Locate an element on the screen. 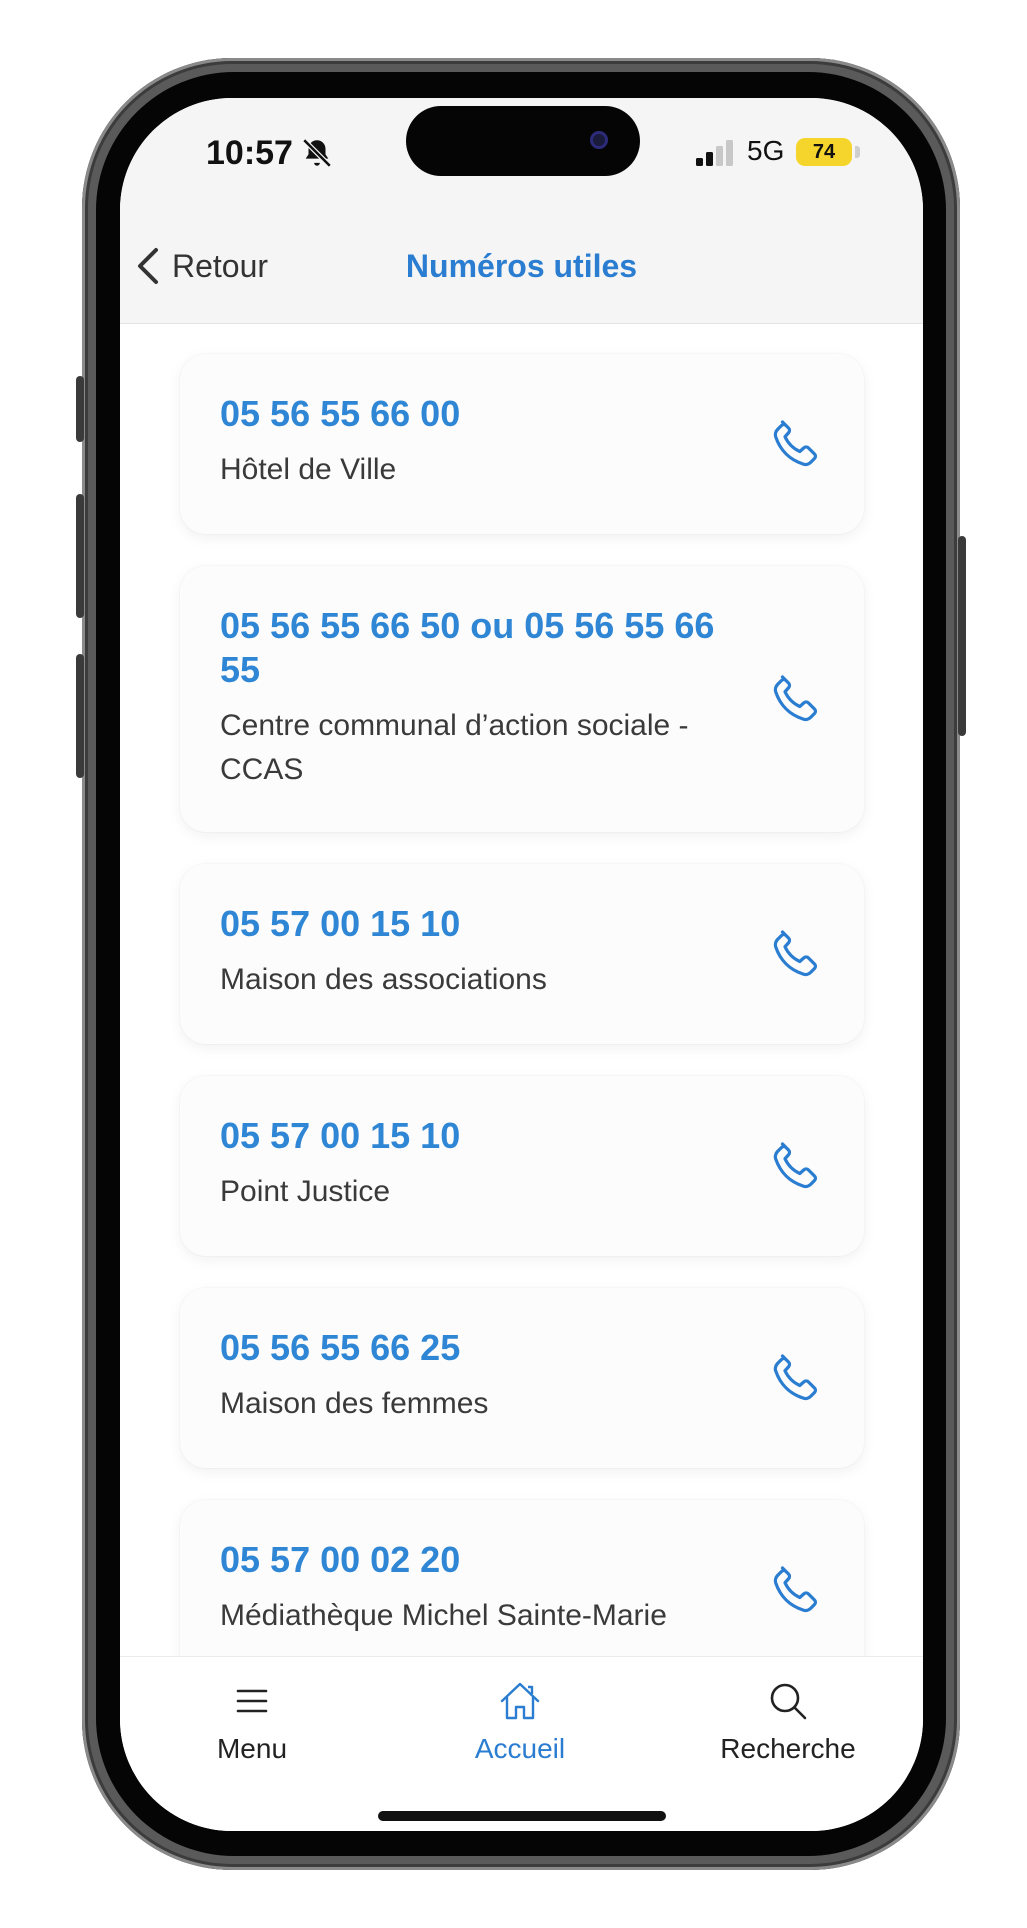 The height and width of the screenshot is (1928, 1027). contact-name: Hôtel de Ville is located at coordinates (308, 469).